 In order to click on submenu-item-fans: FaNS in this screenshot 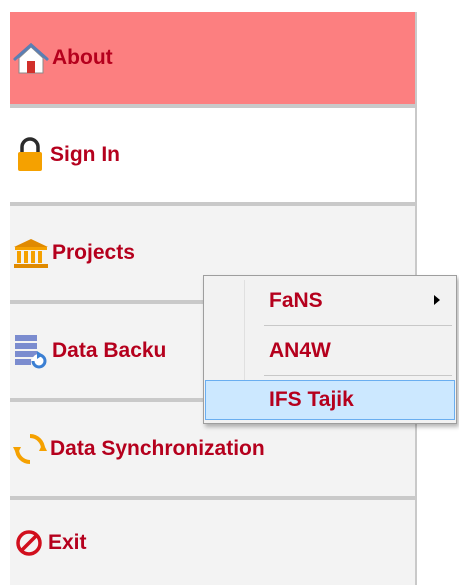, I will do `click(331, 301)`.